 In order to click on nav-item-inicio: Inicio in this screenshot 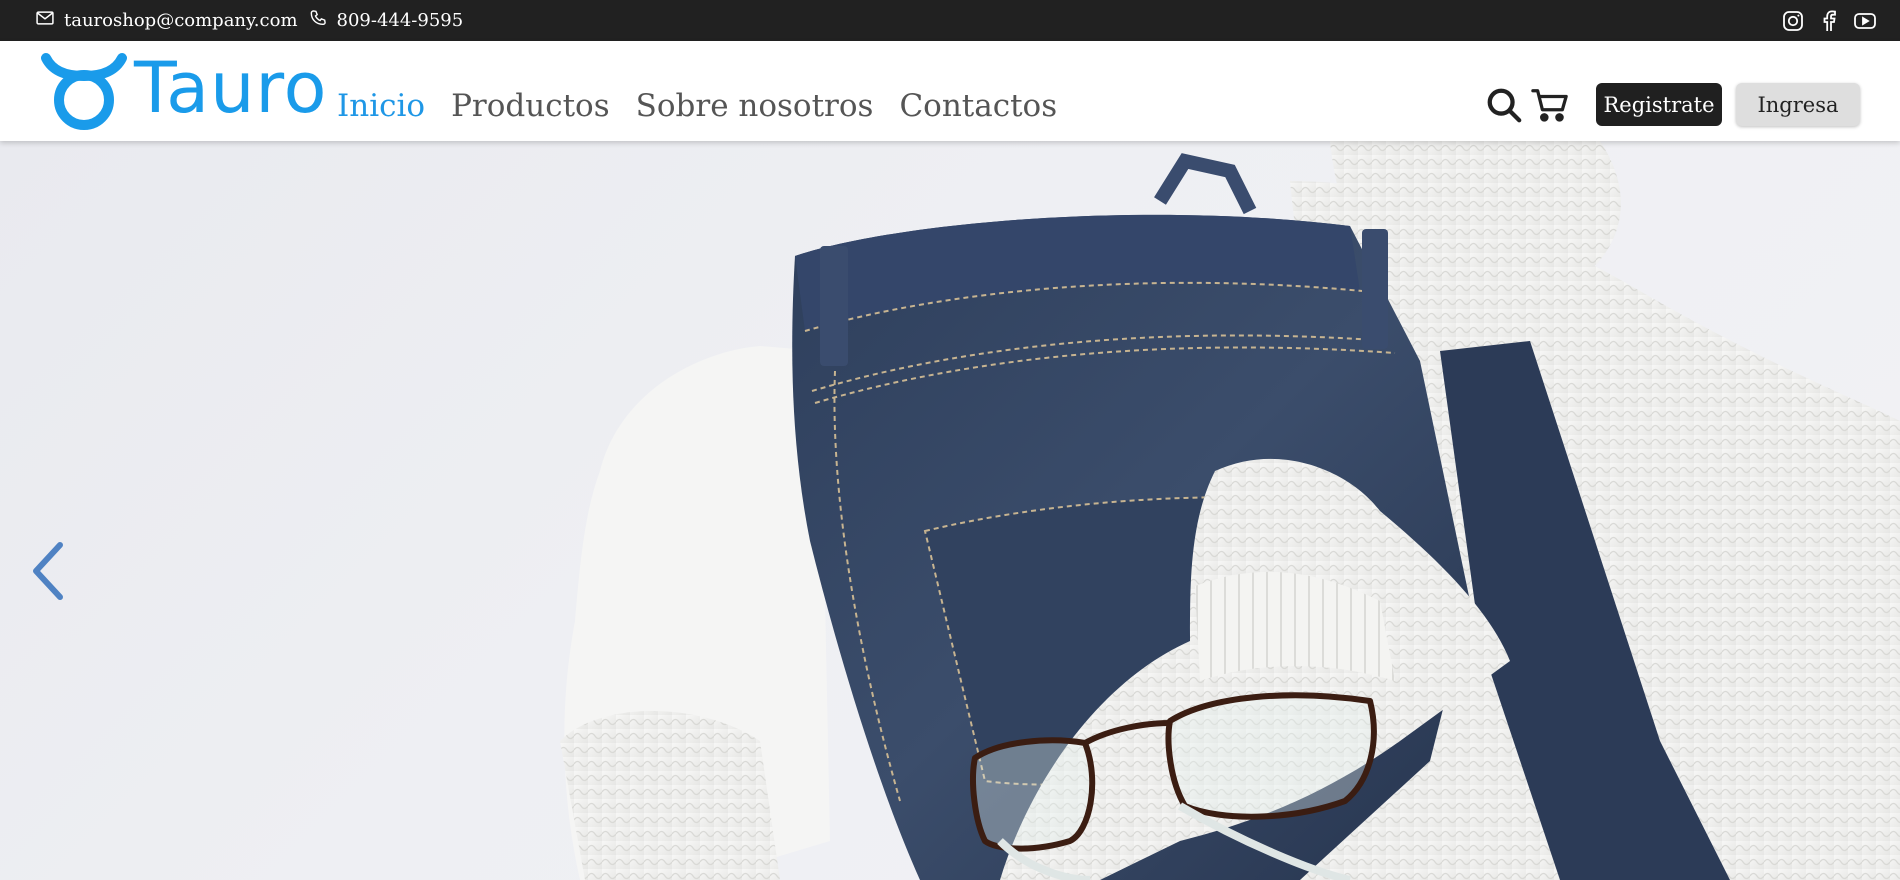, I will do `click(381, 106)`.